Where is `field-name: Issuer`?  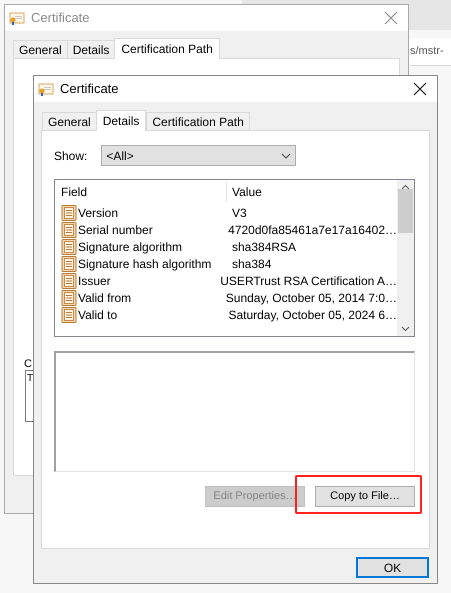
field-name: Issuer is located at coordinates (94, 281).